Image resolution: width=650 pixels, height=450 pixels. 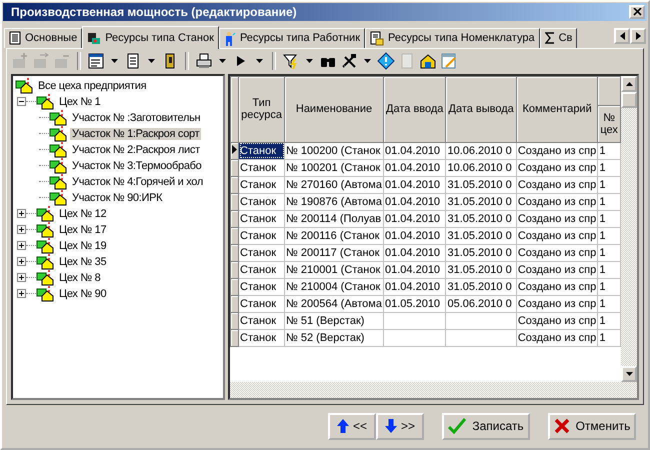 What do you see at coordinates (352, 426) in the screenshot?
I see `previous-button: <<` at bounding box center [352, 426].